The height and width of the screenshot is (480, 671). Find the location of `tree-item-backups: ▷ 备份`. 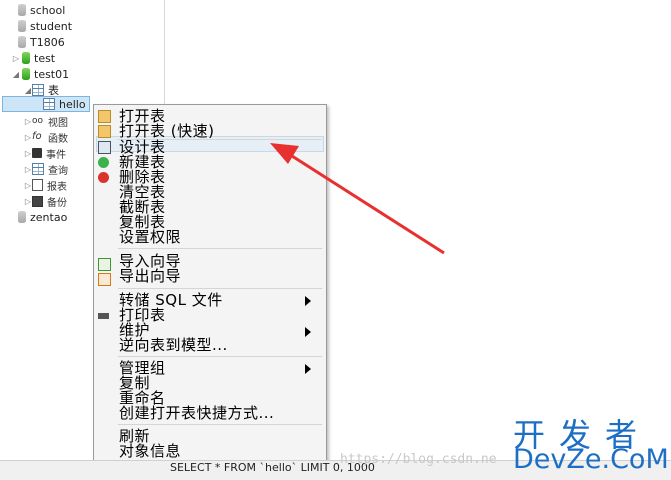

tree-item-backups: ▷ 备份 is located at coordinates (45, 201).